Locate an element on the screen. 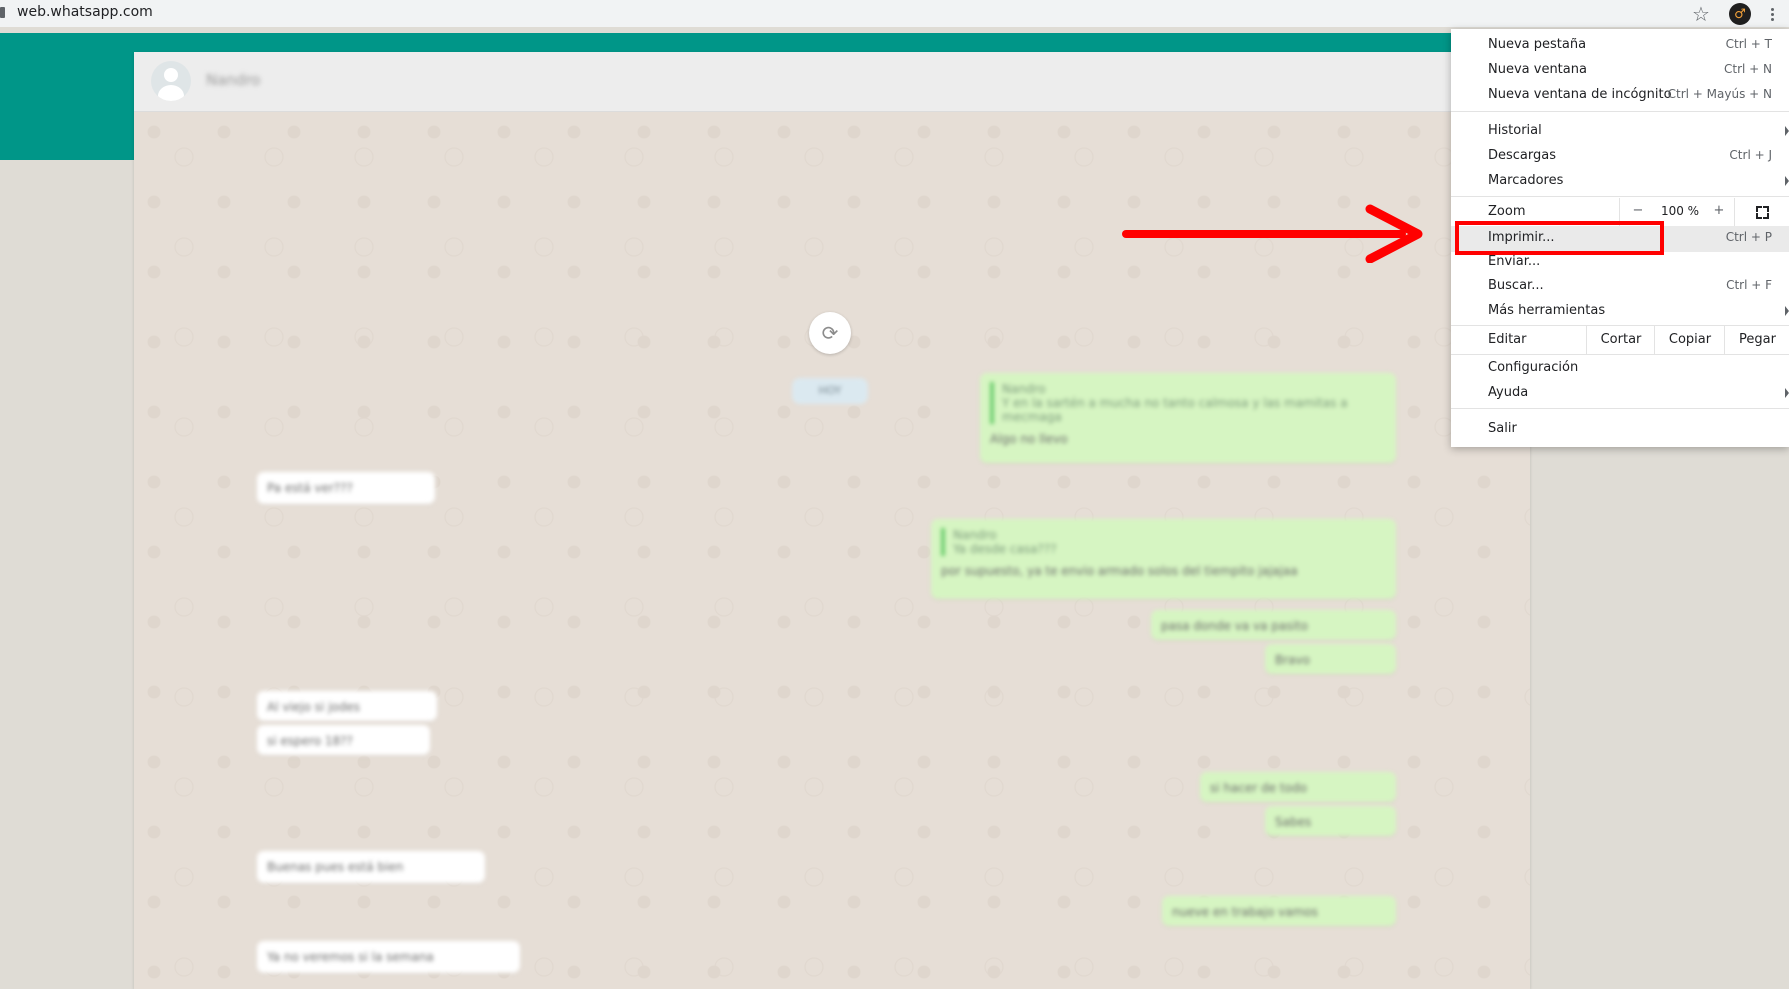 This screenshot has width=1789, height=989. menu-item-new-window: Nueva ventana Ctrl + N is located at coordinates (1620, 70).